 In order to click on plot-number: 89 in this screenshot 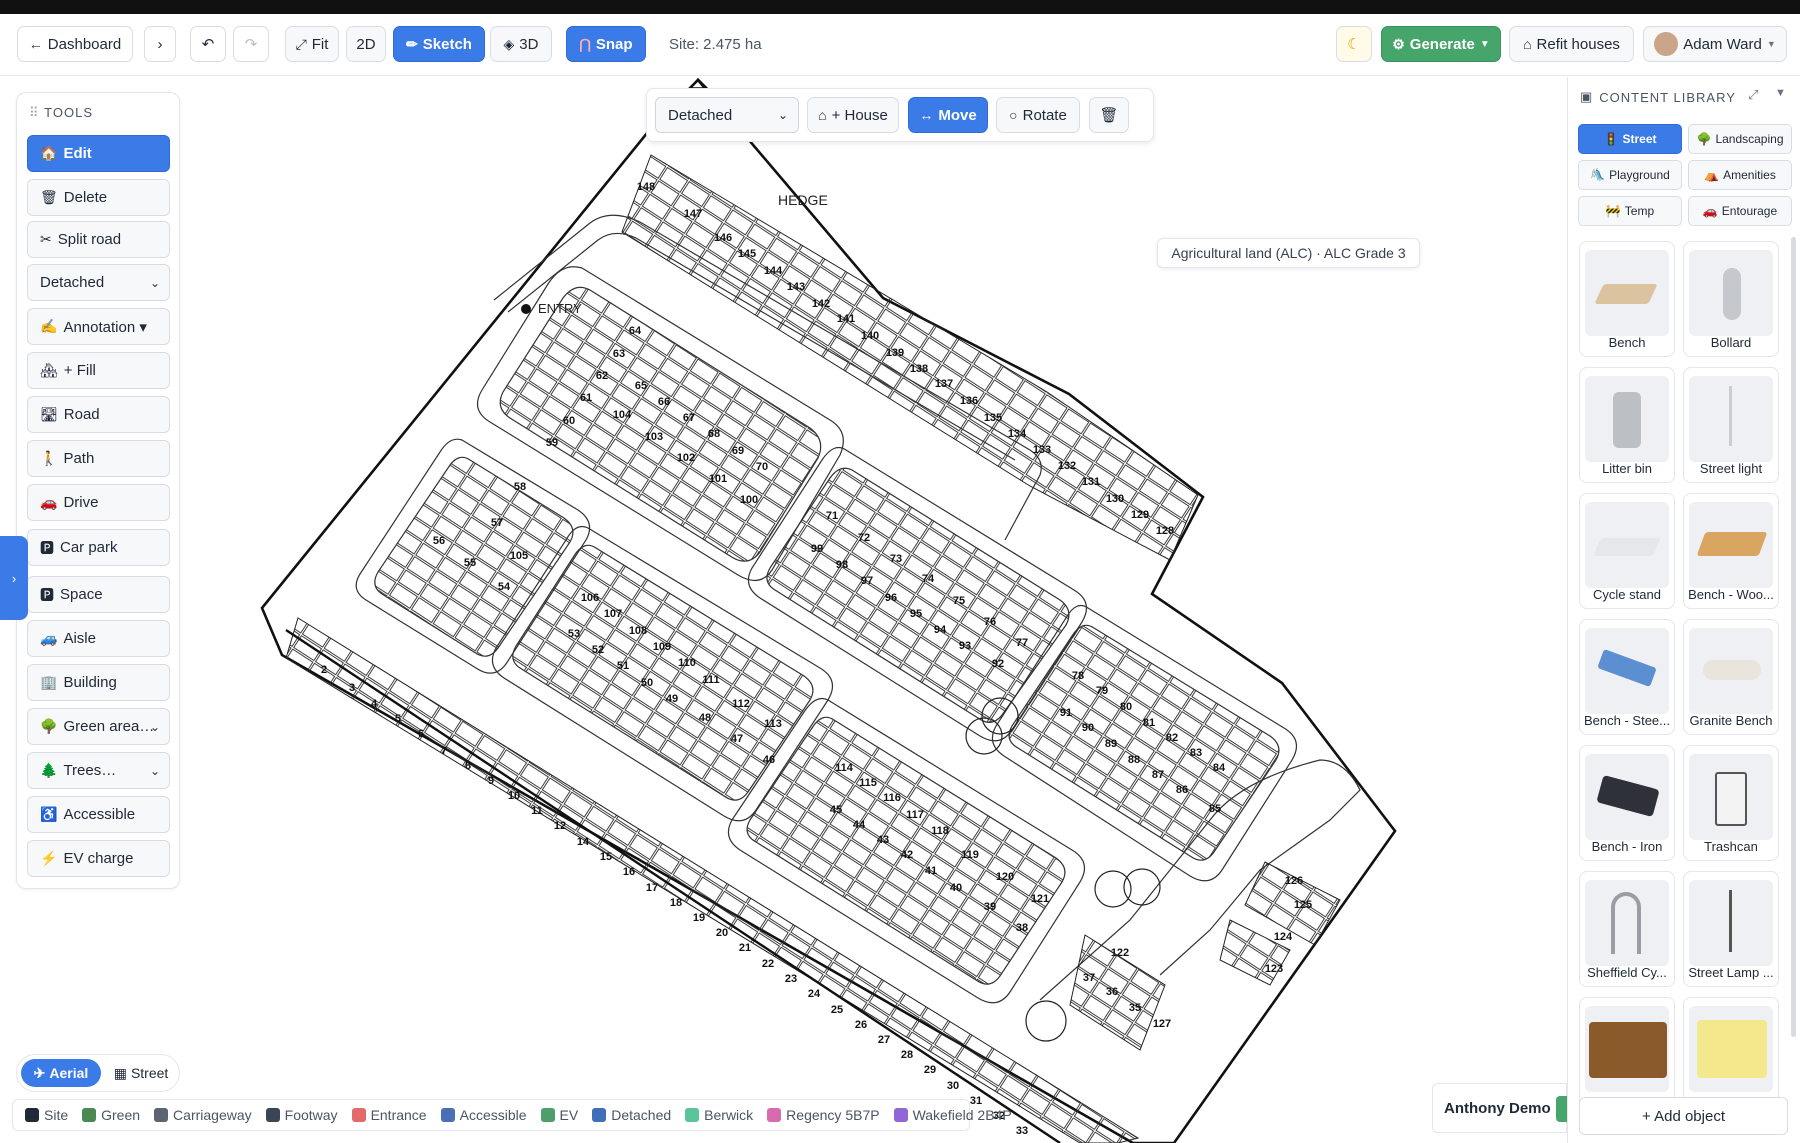, I will do `click(1111, 744)`.